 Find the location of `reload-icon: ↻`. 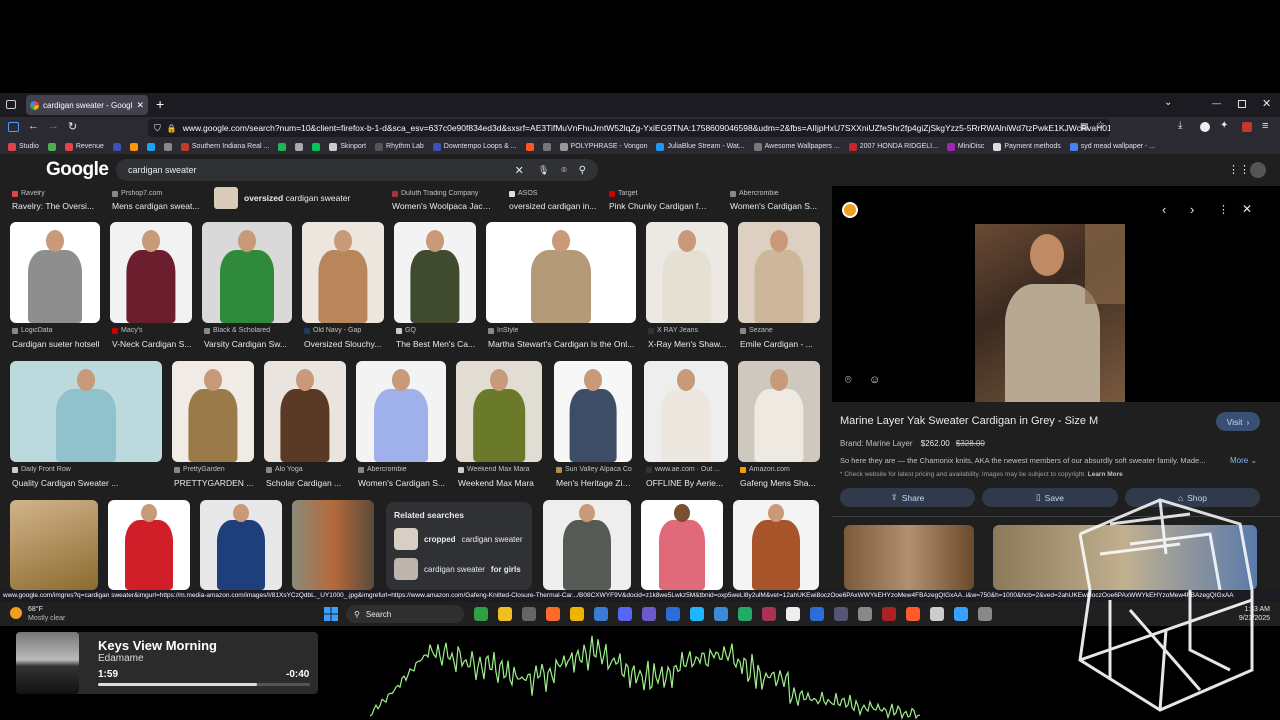

reload-icon: ↻ is located at coordinates (72, 126).